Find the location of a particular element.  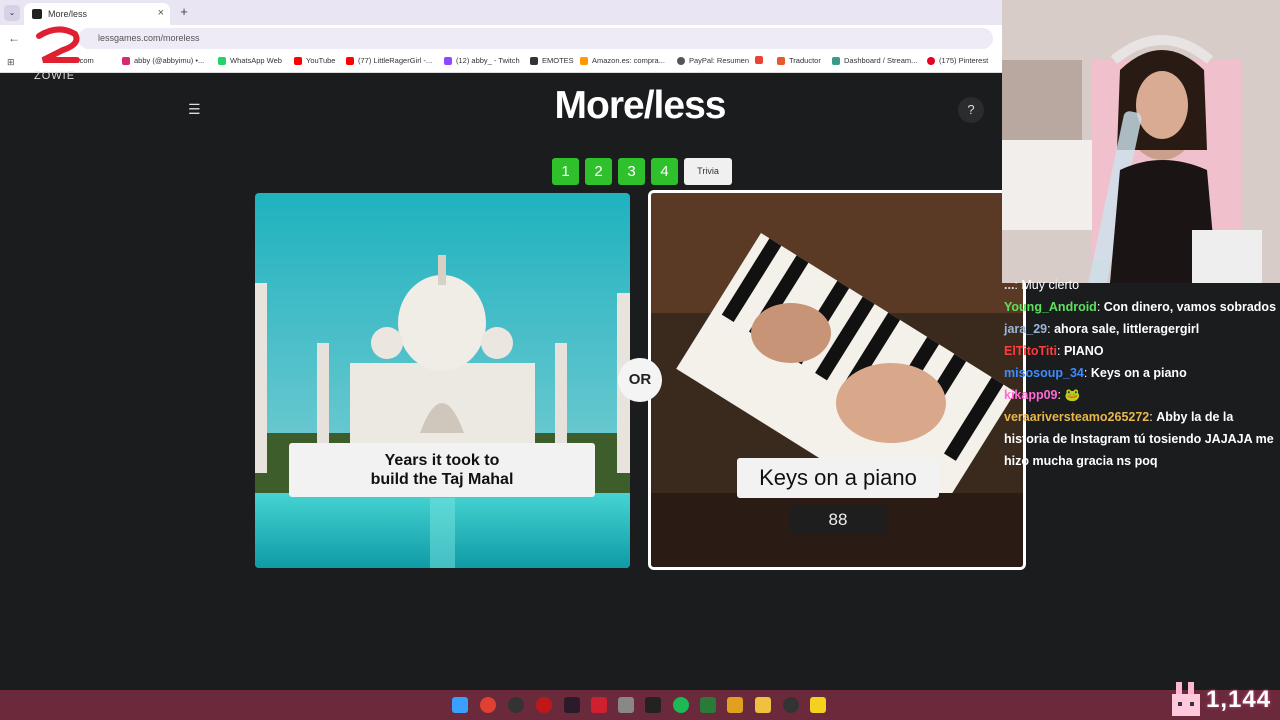

apps-grid-icon: ⊞ is located at coordinates (11, 62).